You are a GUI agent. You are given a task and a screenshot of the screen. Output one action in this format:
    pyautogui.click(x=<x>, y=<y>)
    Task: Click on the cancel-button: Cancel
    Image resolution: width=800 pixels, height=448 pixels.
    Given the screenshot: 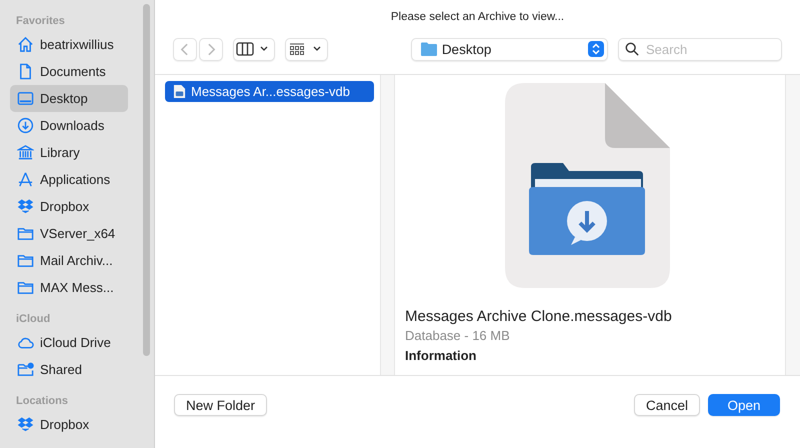 What is the action you would take?
    pyautogui.click(x=667, y=405)
    